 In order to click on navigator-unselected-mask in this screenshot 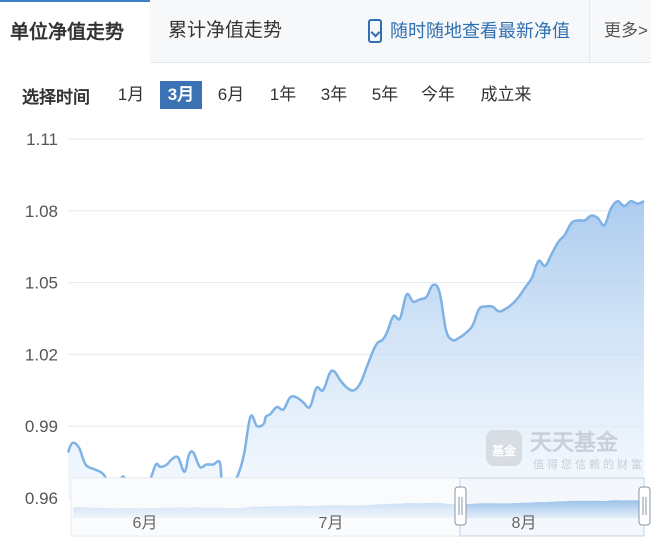, I will do `click(265, 507)`.